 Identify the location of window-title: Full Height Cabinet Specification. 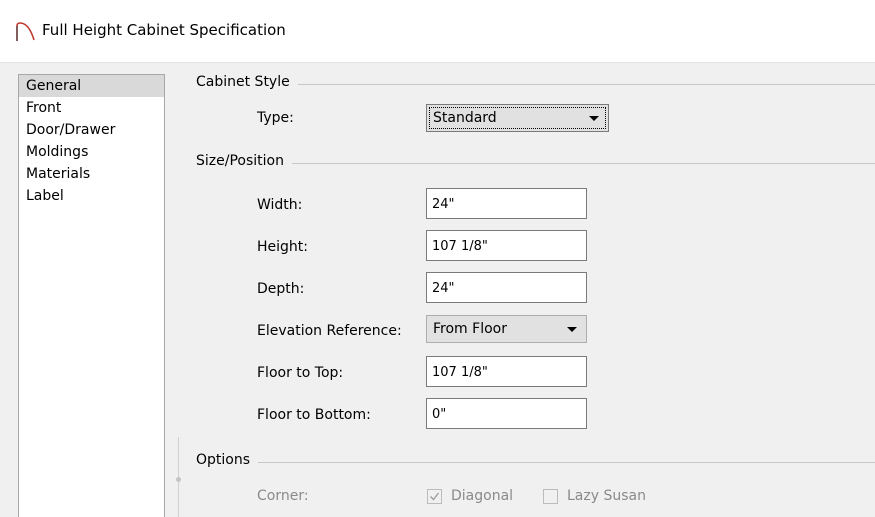
(164, 30).